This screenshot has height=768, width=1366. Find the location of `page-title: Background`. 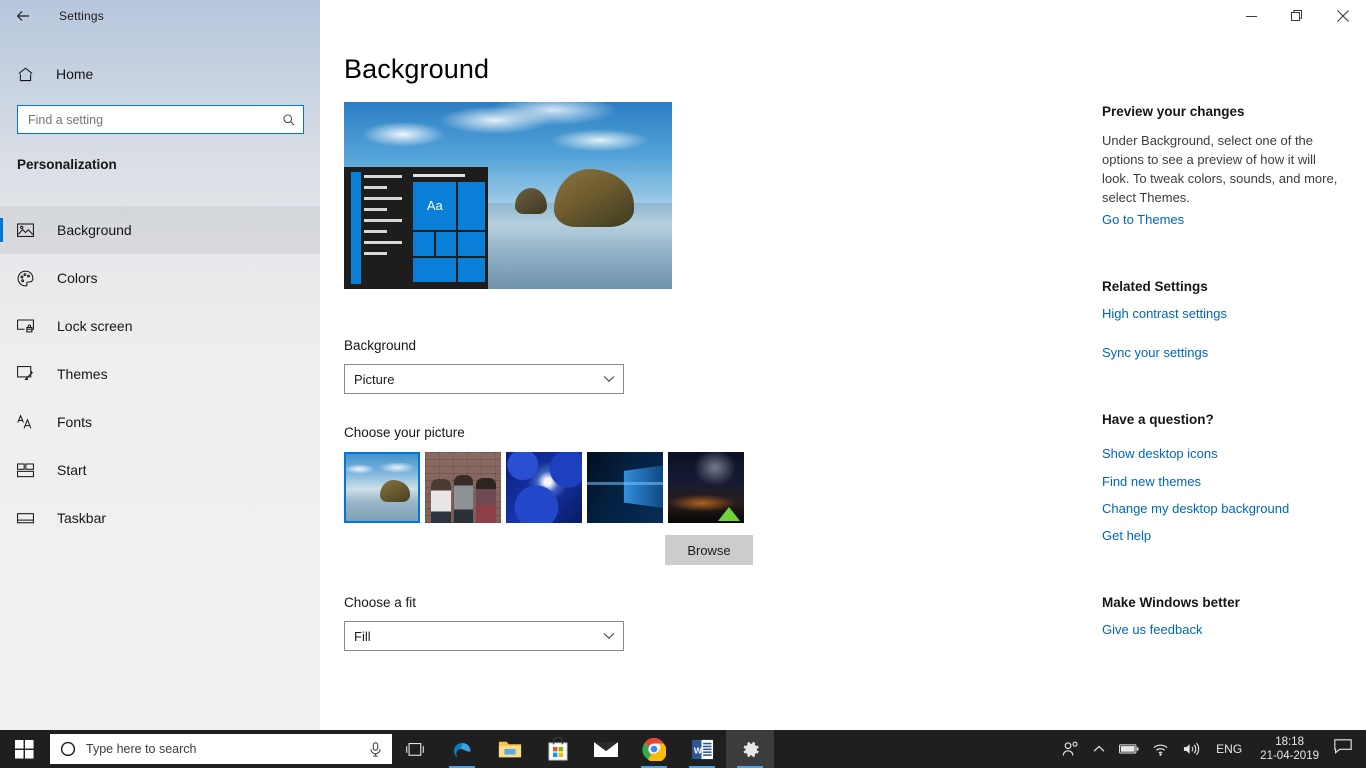

page-title: Background is located at coordinates (417, 69).